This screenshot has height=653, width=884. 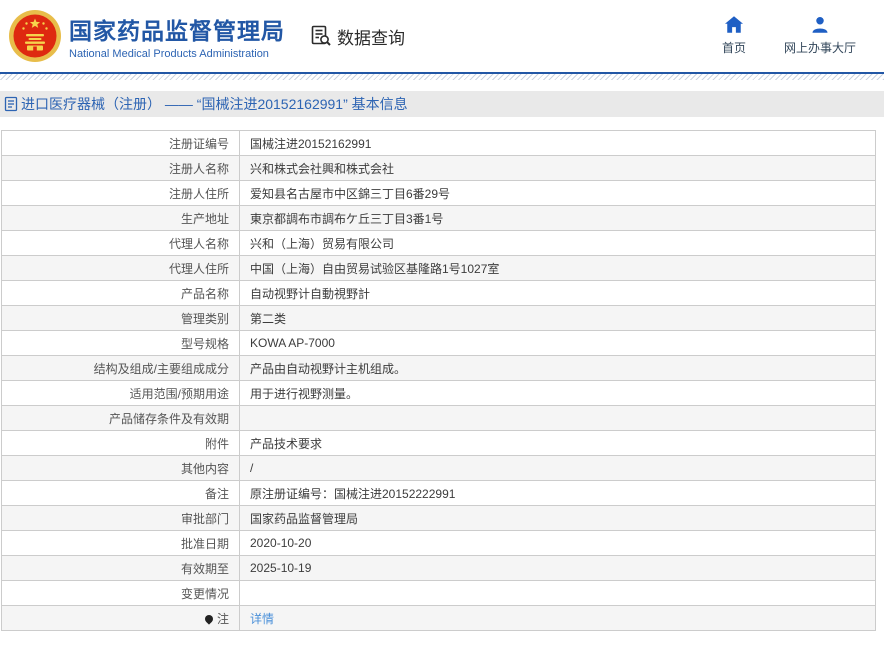 What do you see at coordinates (262, 619) in the screenshot?
I see `detail-link: 详情` at bounding box center [262, 619].